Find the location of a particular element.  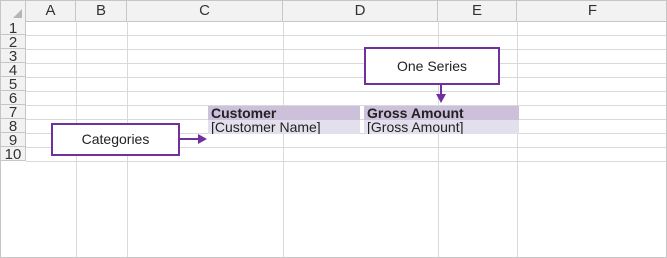

categories-arrow-head-icon is located at coordinates (202, 139).